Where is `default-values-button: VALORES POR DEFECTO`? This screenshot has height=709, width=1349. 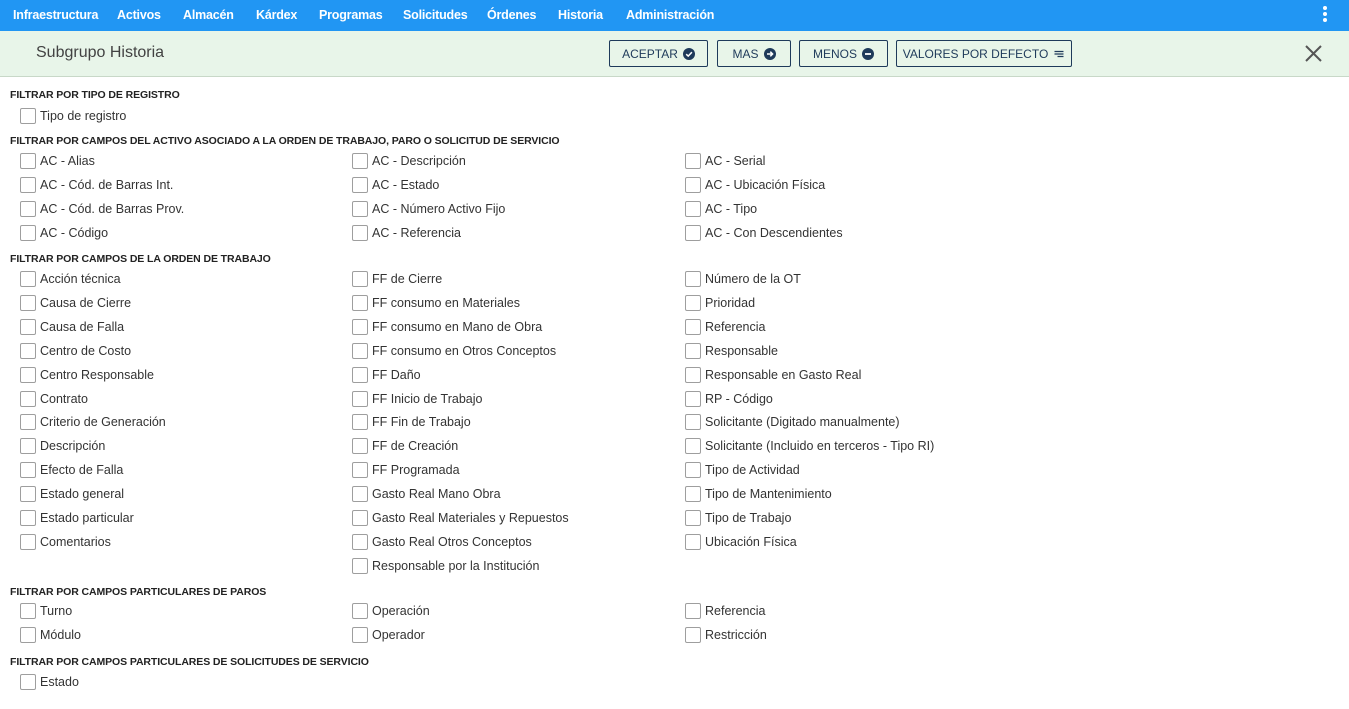 default-values-button: VALORES POR DEFECTO is located at coordinates (984, 53).